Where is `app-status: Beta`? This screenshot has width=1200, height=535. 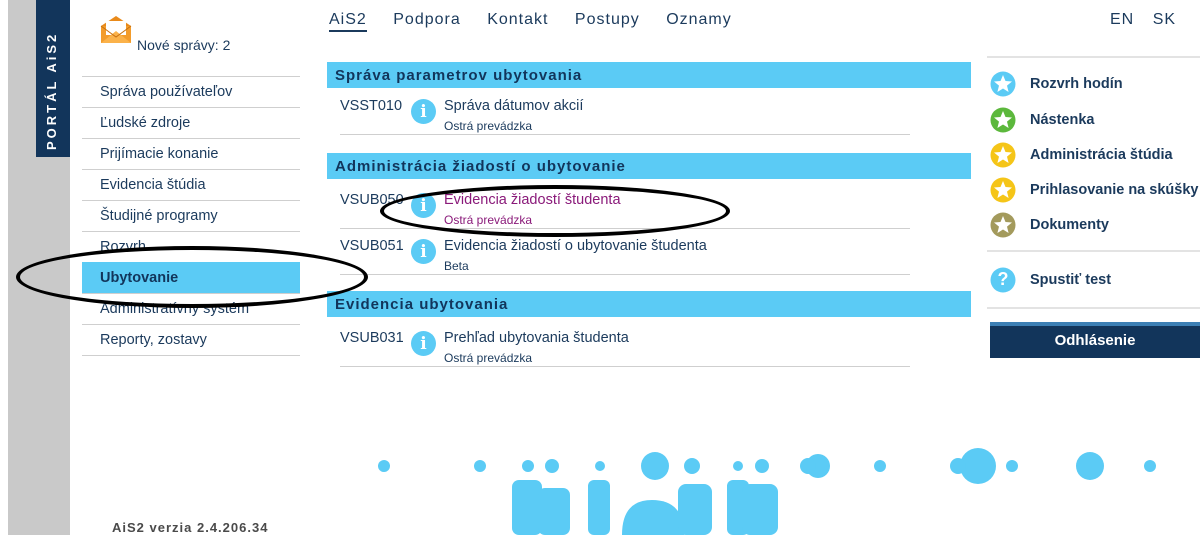 app-status: Beta is located at coordinates (456, 266).